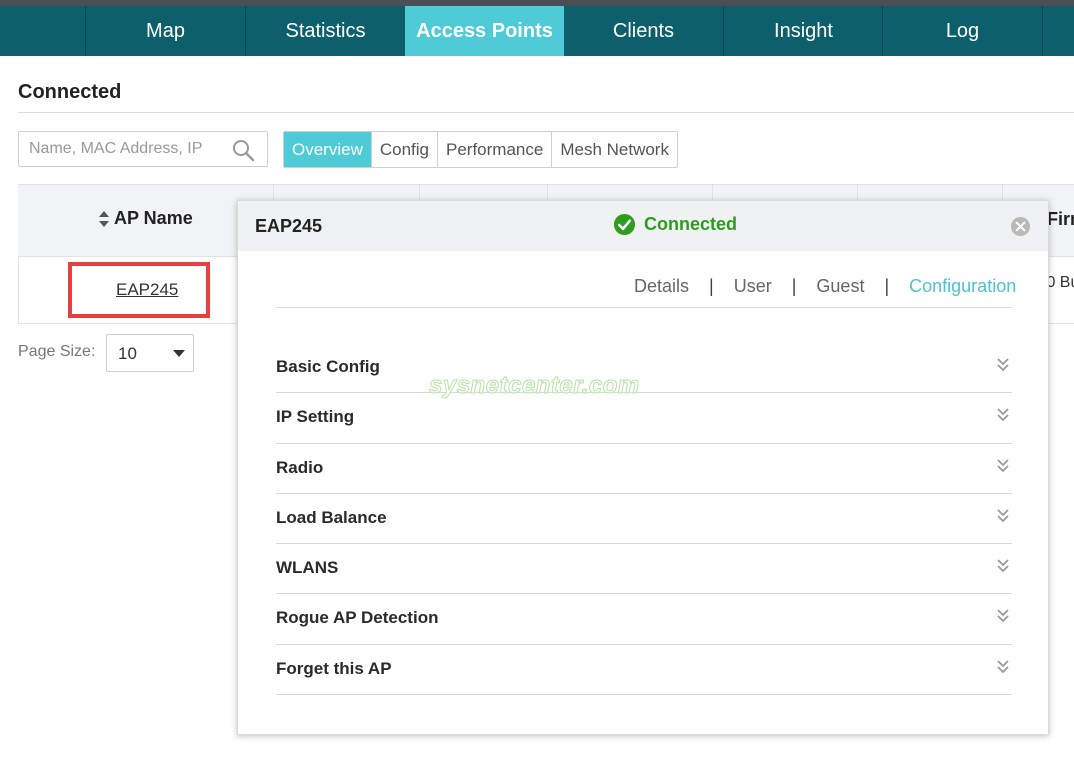 The height and width of the screenshot is (766, 1074). Describe the element at coordinates (328, 366) in the screenshot. I see `config-item-label: Basic Config` at that location.